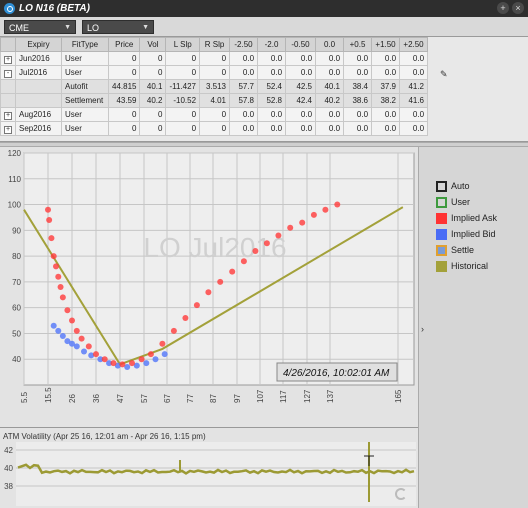 The image size is (528, 508). I want to click on column-header: +1.50, so click(386, 44).